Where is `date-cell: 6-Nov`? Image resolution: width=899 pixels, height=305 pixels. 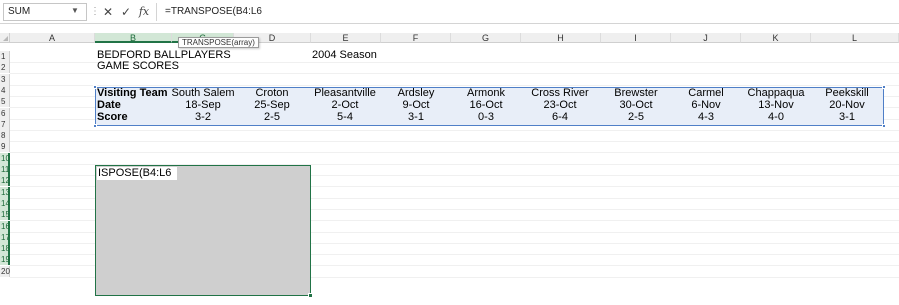
date-cell: 6-Nov is located at coordinates (706, 105).